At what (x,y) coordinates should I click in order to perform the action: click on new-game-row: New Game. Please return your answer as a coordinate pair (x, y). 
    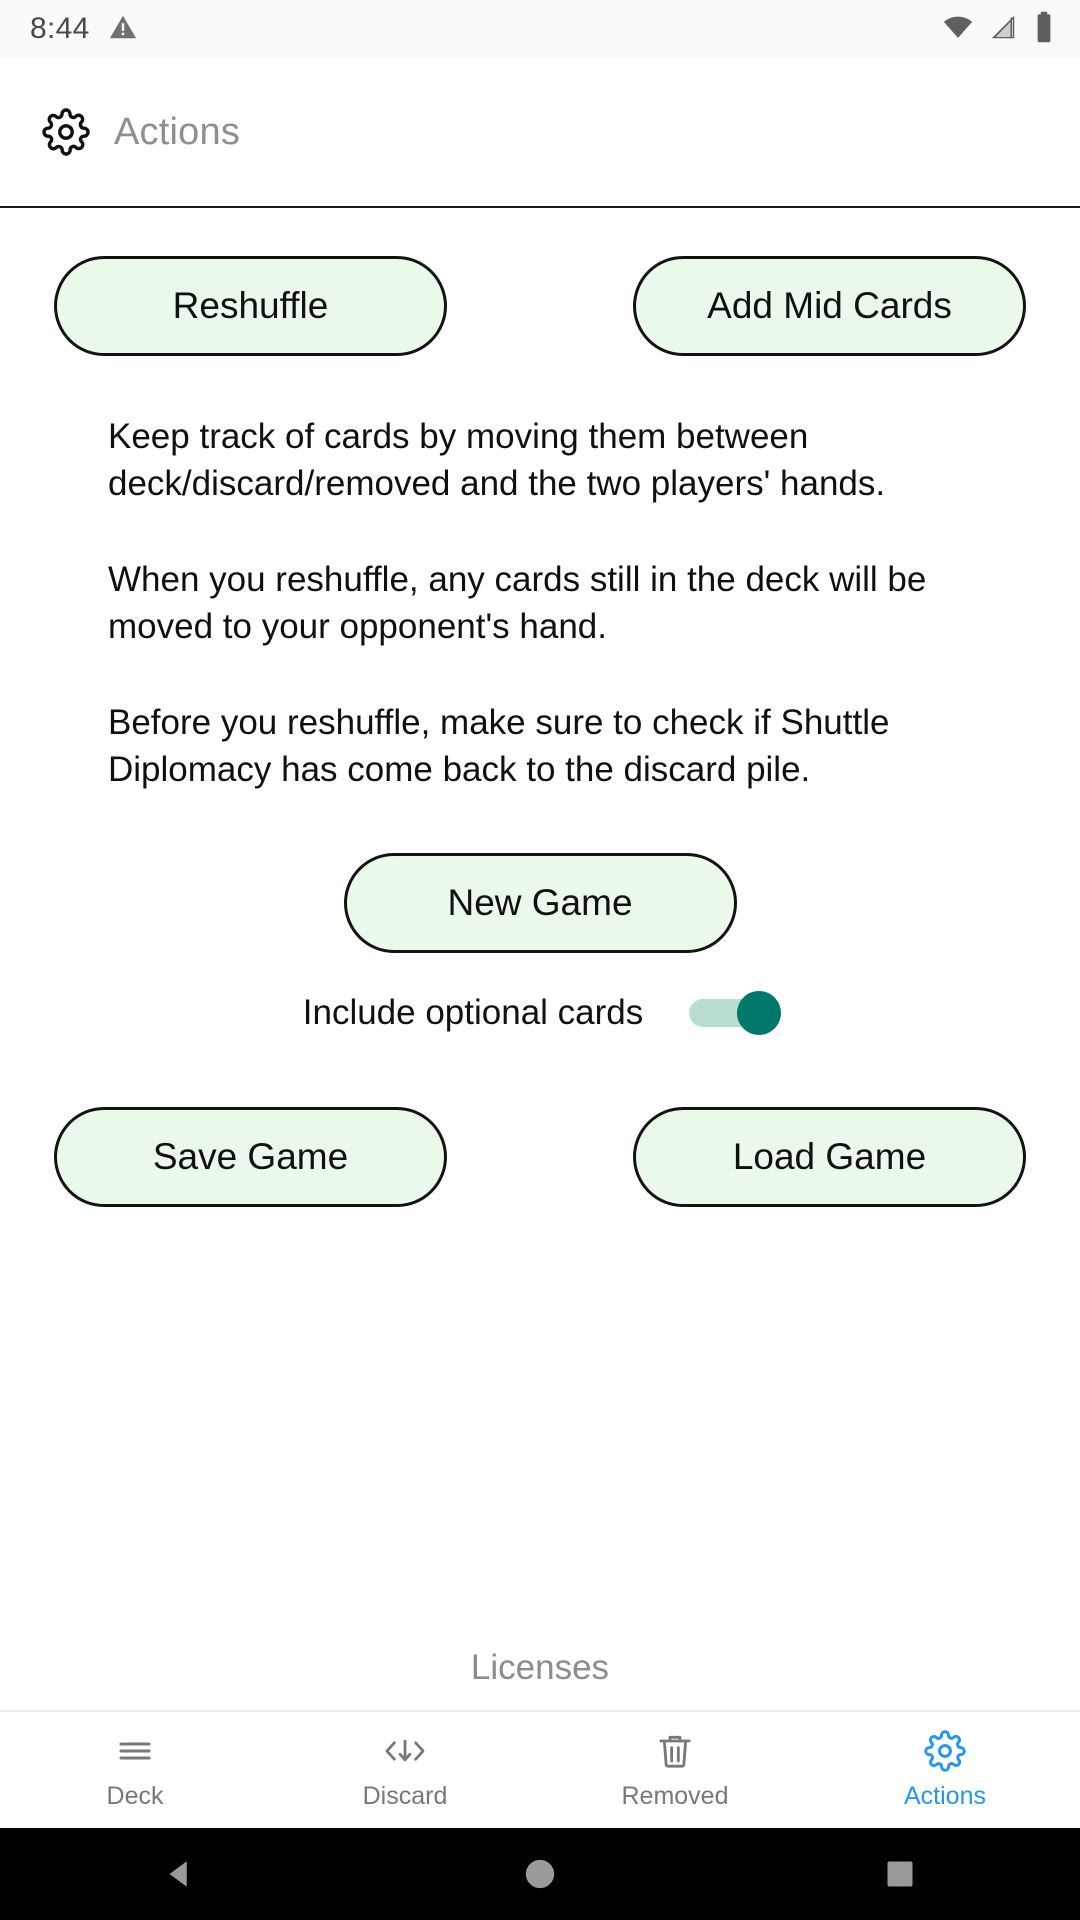
    Looking at the image, I should click on (540, 903).